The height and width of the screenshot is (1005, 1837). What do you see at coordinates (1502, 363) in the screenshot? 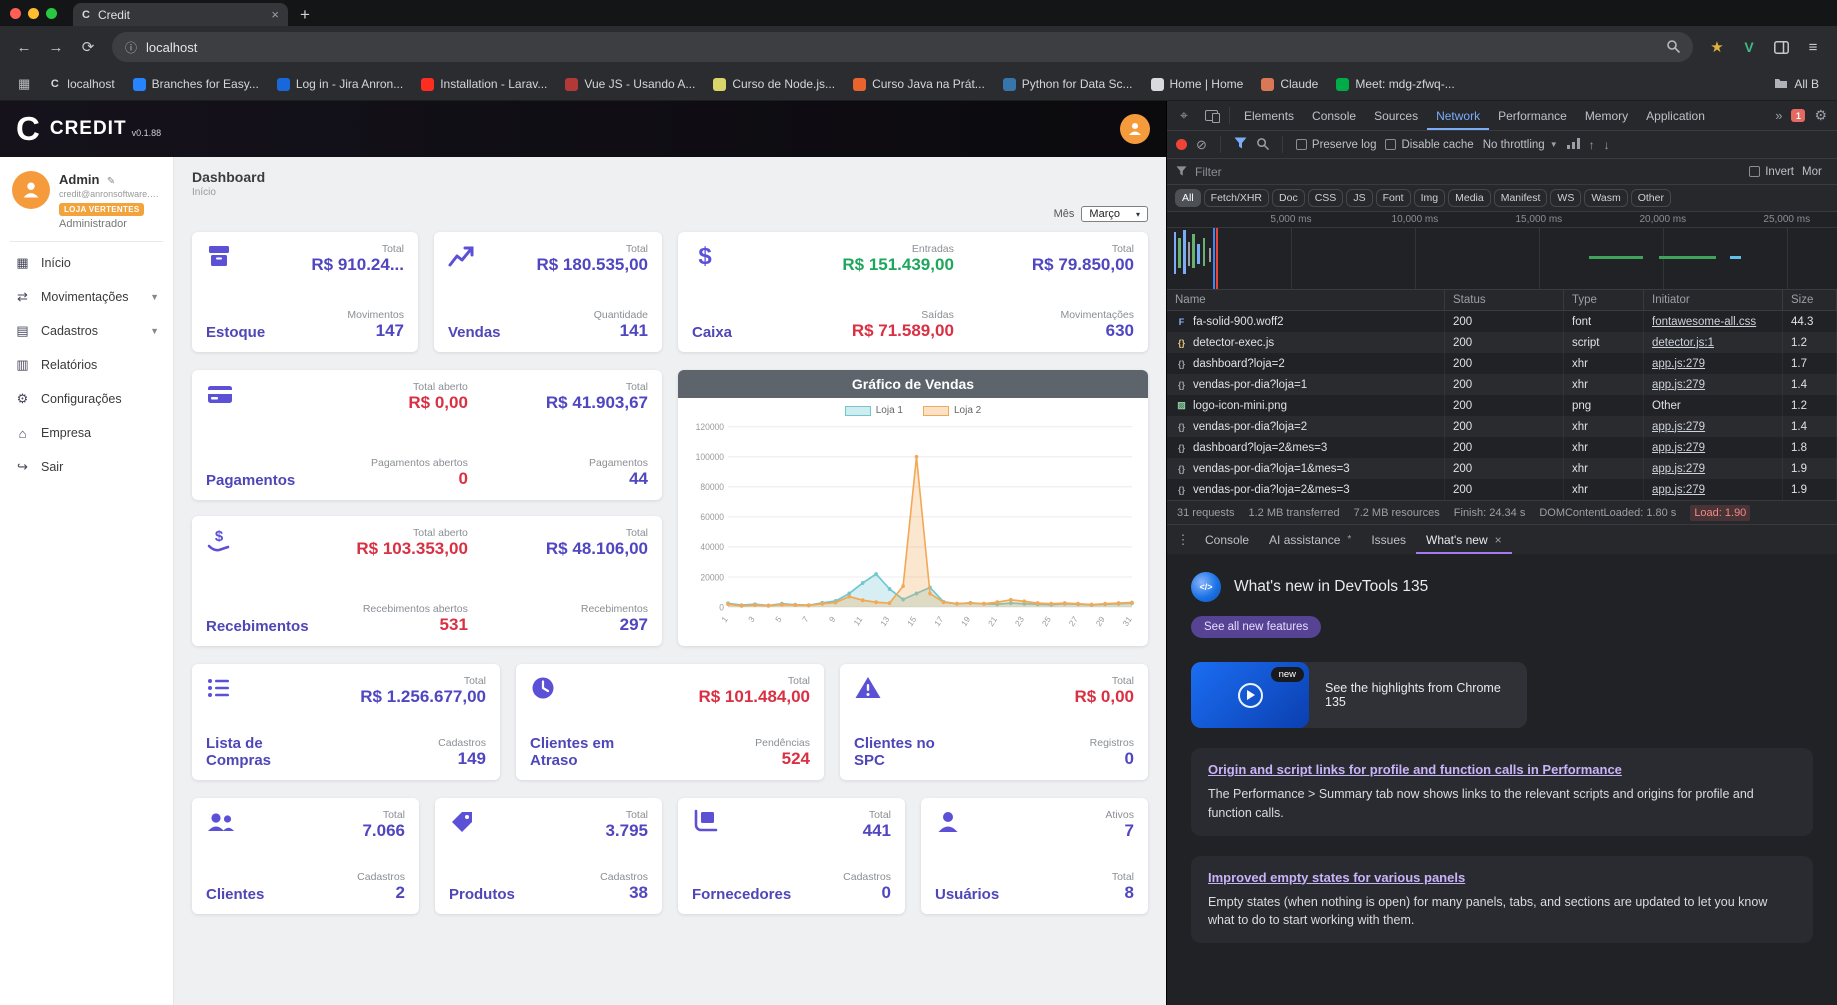
I see `network-request-row: {} dashboard?loja=2 200 xhr app.js:279 1.7` at bounding box center [1502, 363].